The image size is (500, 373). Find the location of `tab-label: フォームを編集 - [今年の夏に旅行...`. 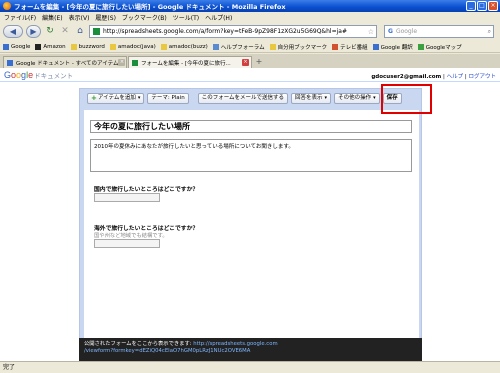

tab-label: フォームを編集 - [今年の夏に旅行... is located at coordinates (186, 63).